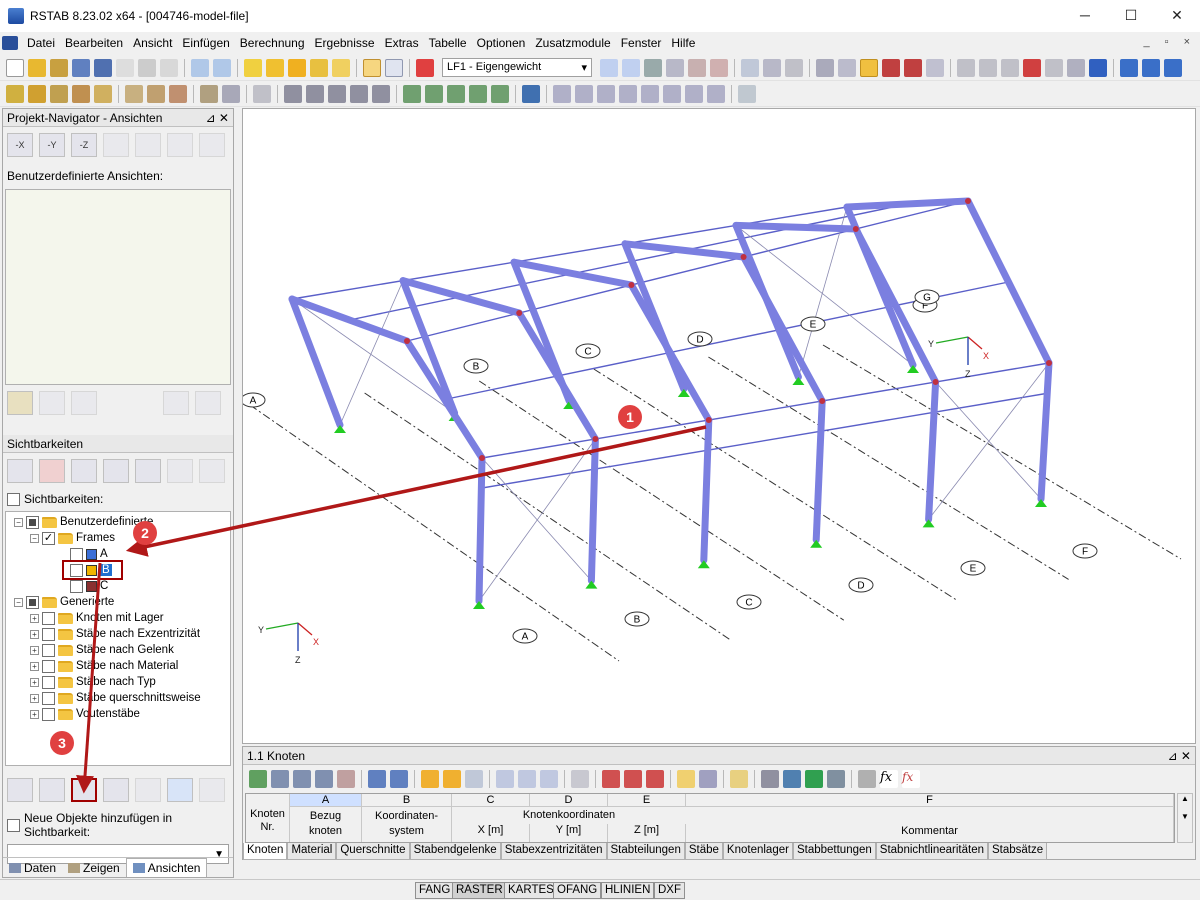 The height and width of the screenshot is (900, 1200). What do you see at coordinates (293, 93) in the screenshot?
I see `view-iso-icon` at bounding box center [293, 93].